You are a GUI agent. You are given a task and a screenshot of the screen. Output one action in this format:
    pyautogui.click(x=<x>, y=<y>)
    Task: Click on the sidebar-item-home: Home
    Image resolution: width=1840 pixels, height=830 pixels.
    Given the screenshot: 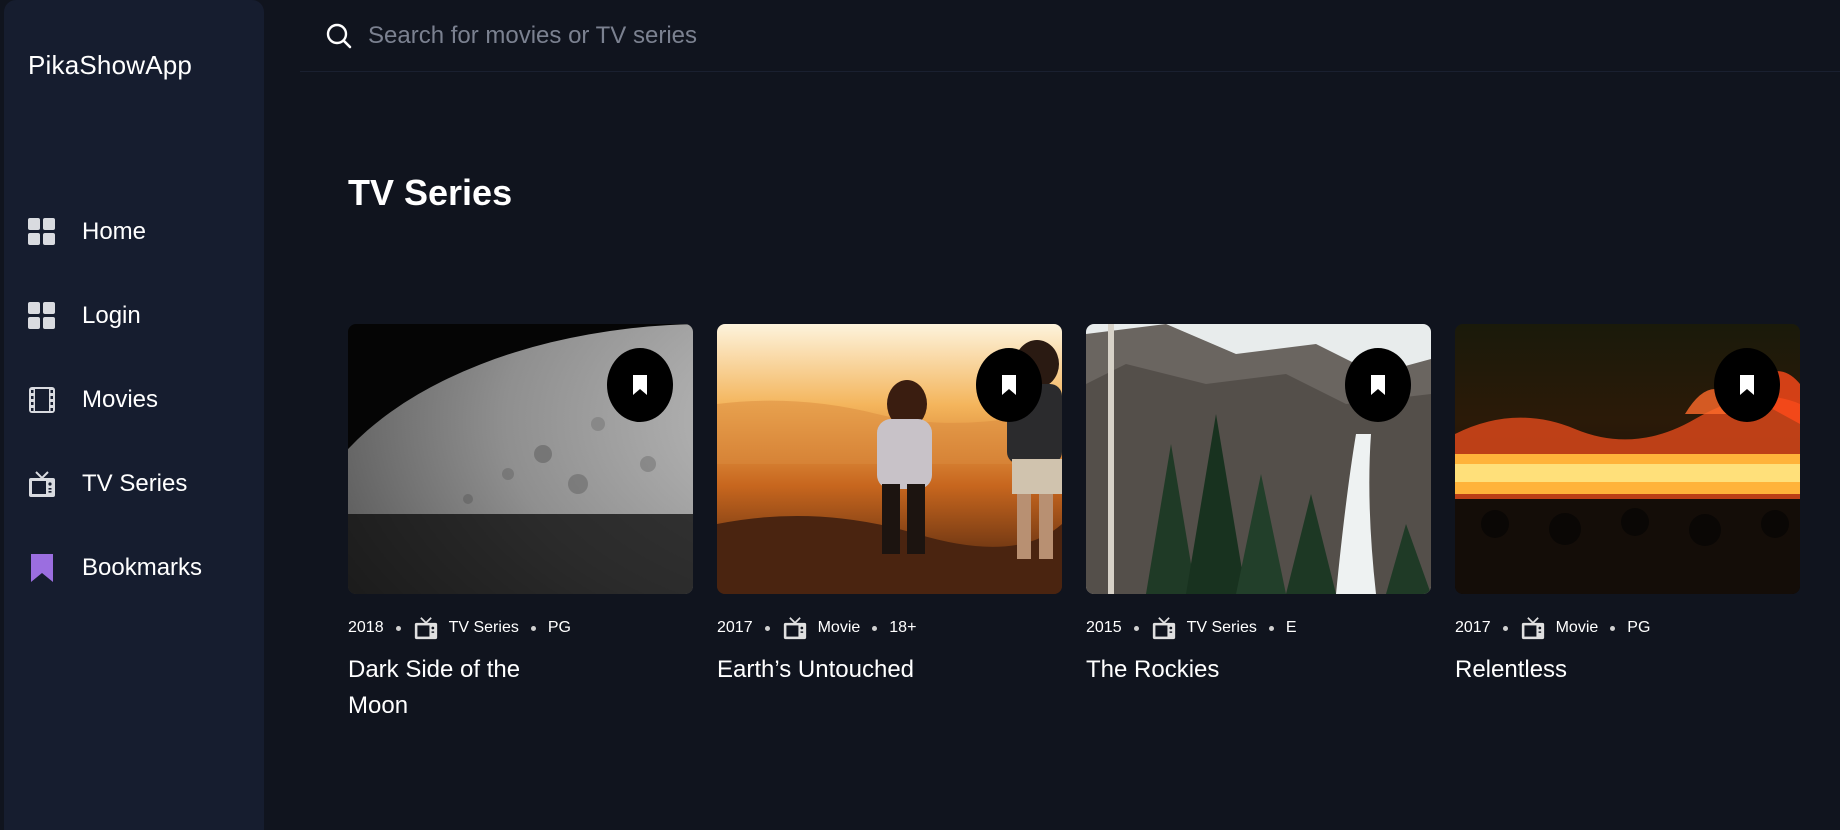 What is the action you would take?
    pyautogui.click(x=134, y=232)
    